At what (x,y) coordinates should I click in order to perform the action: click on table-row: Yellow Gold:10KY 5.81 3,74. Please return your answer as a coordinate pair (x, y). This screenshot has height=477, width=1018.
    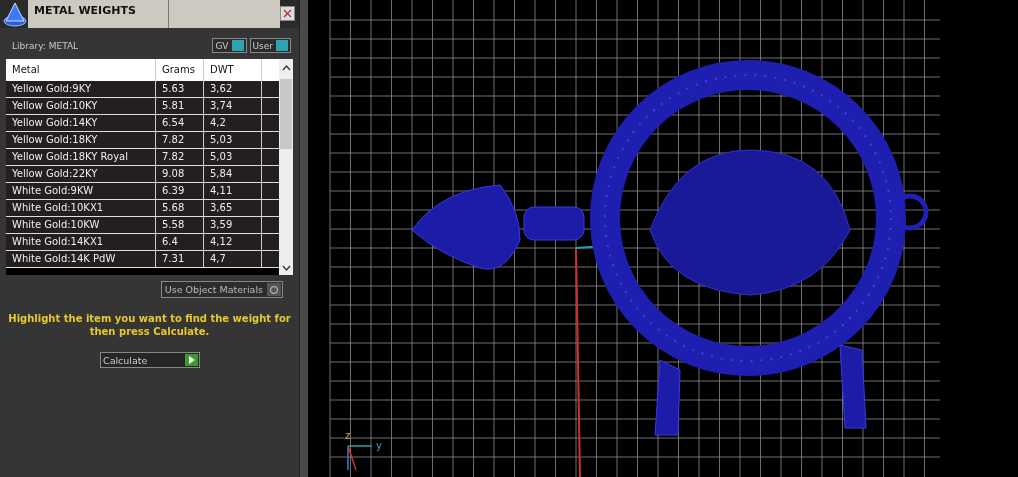
    Looking at the image, I should click on (143, 106).